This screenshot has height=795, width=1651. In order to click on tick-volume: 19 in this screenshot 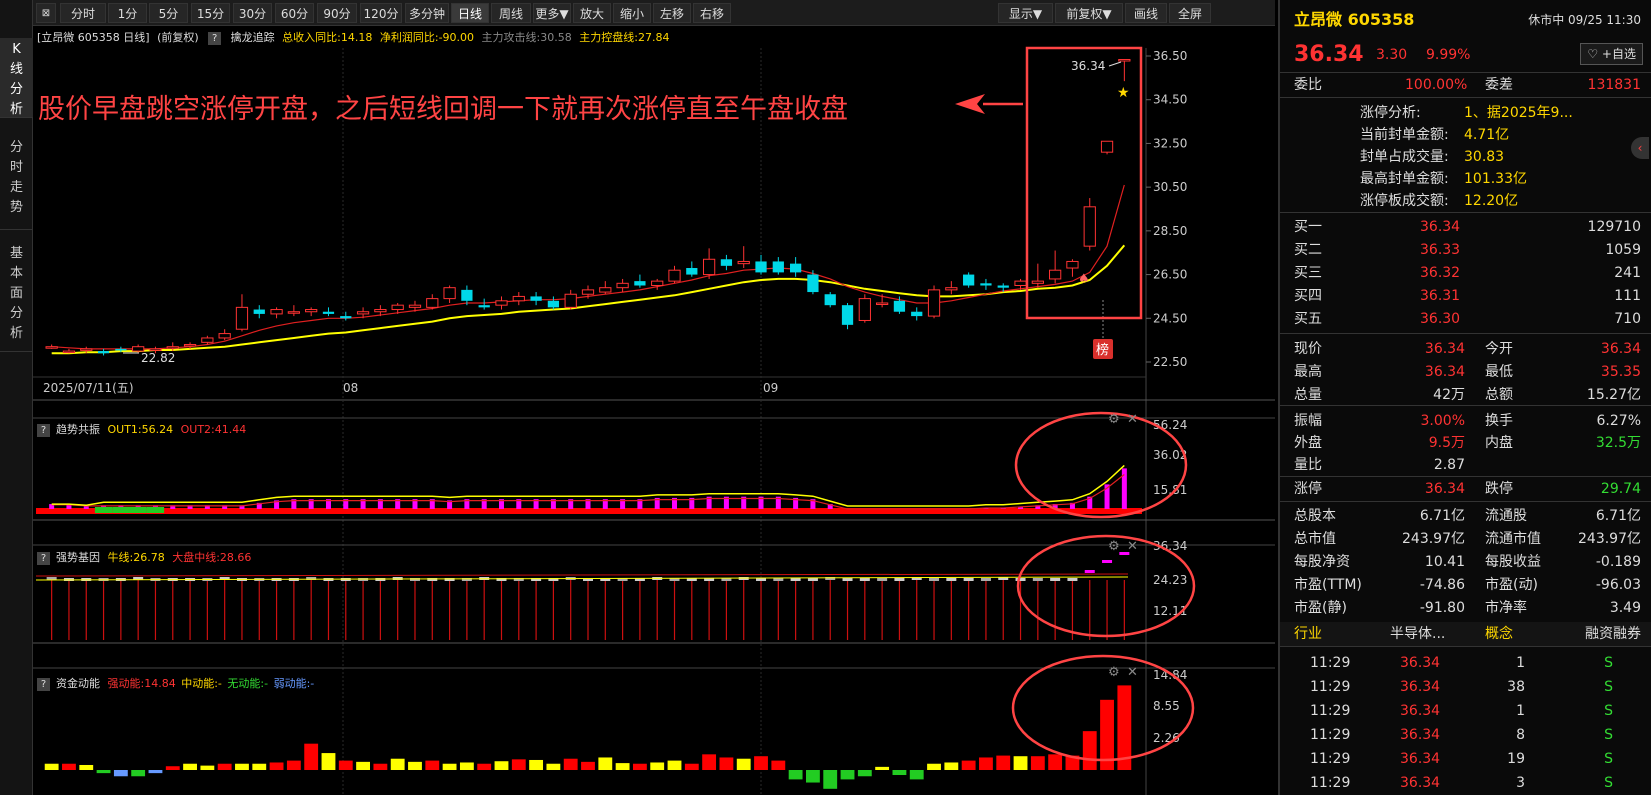, I will do `click(1516, 759)`.